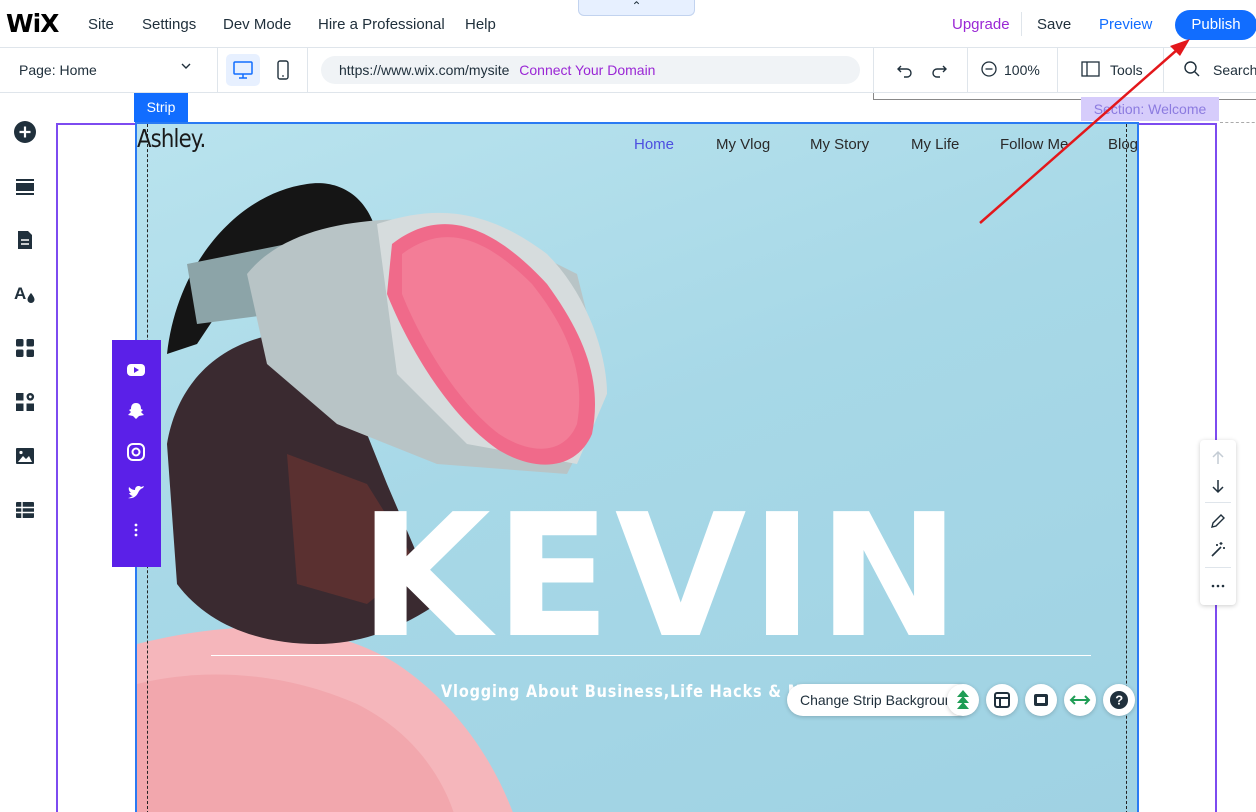 The image size is (1256, 812). I want to click on mobile-icon, so click(283, 70).